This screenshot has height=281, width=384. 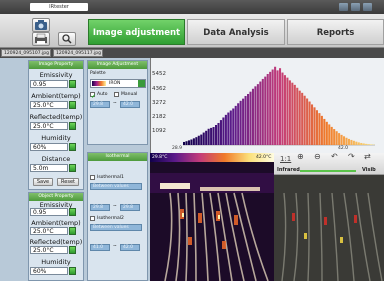 I want to click on object-humidity-field: 60%, so click(x=49, y=271).